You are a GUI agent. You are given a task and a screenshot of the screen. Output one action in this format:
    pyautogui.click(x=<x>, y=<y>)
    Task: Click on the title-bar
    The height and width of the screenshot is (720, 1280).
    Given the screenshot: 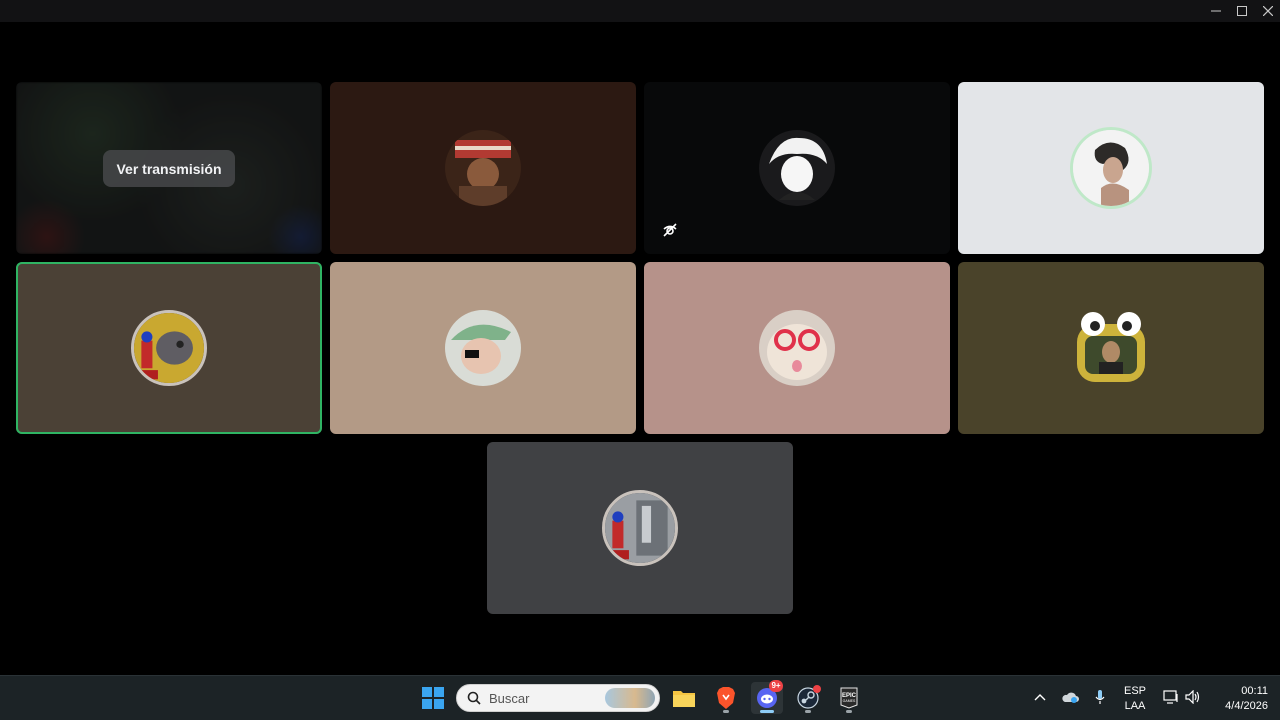 What is the action you would take?
    pyautogui.click(x=640, y=11)
    